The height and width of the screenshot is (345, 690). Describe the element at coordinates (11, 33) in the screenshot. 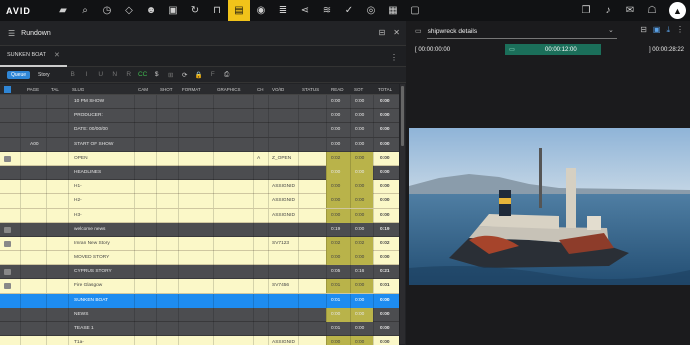

I see `menu-icon: ☰` at that location.